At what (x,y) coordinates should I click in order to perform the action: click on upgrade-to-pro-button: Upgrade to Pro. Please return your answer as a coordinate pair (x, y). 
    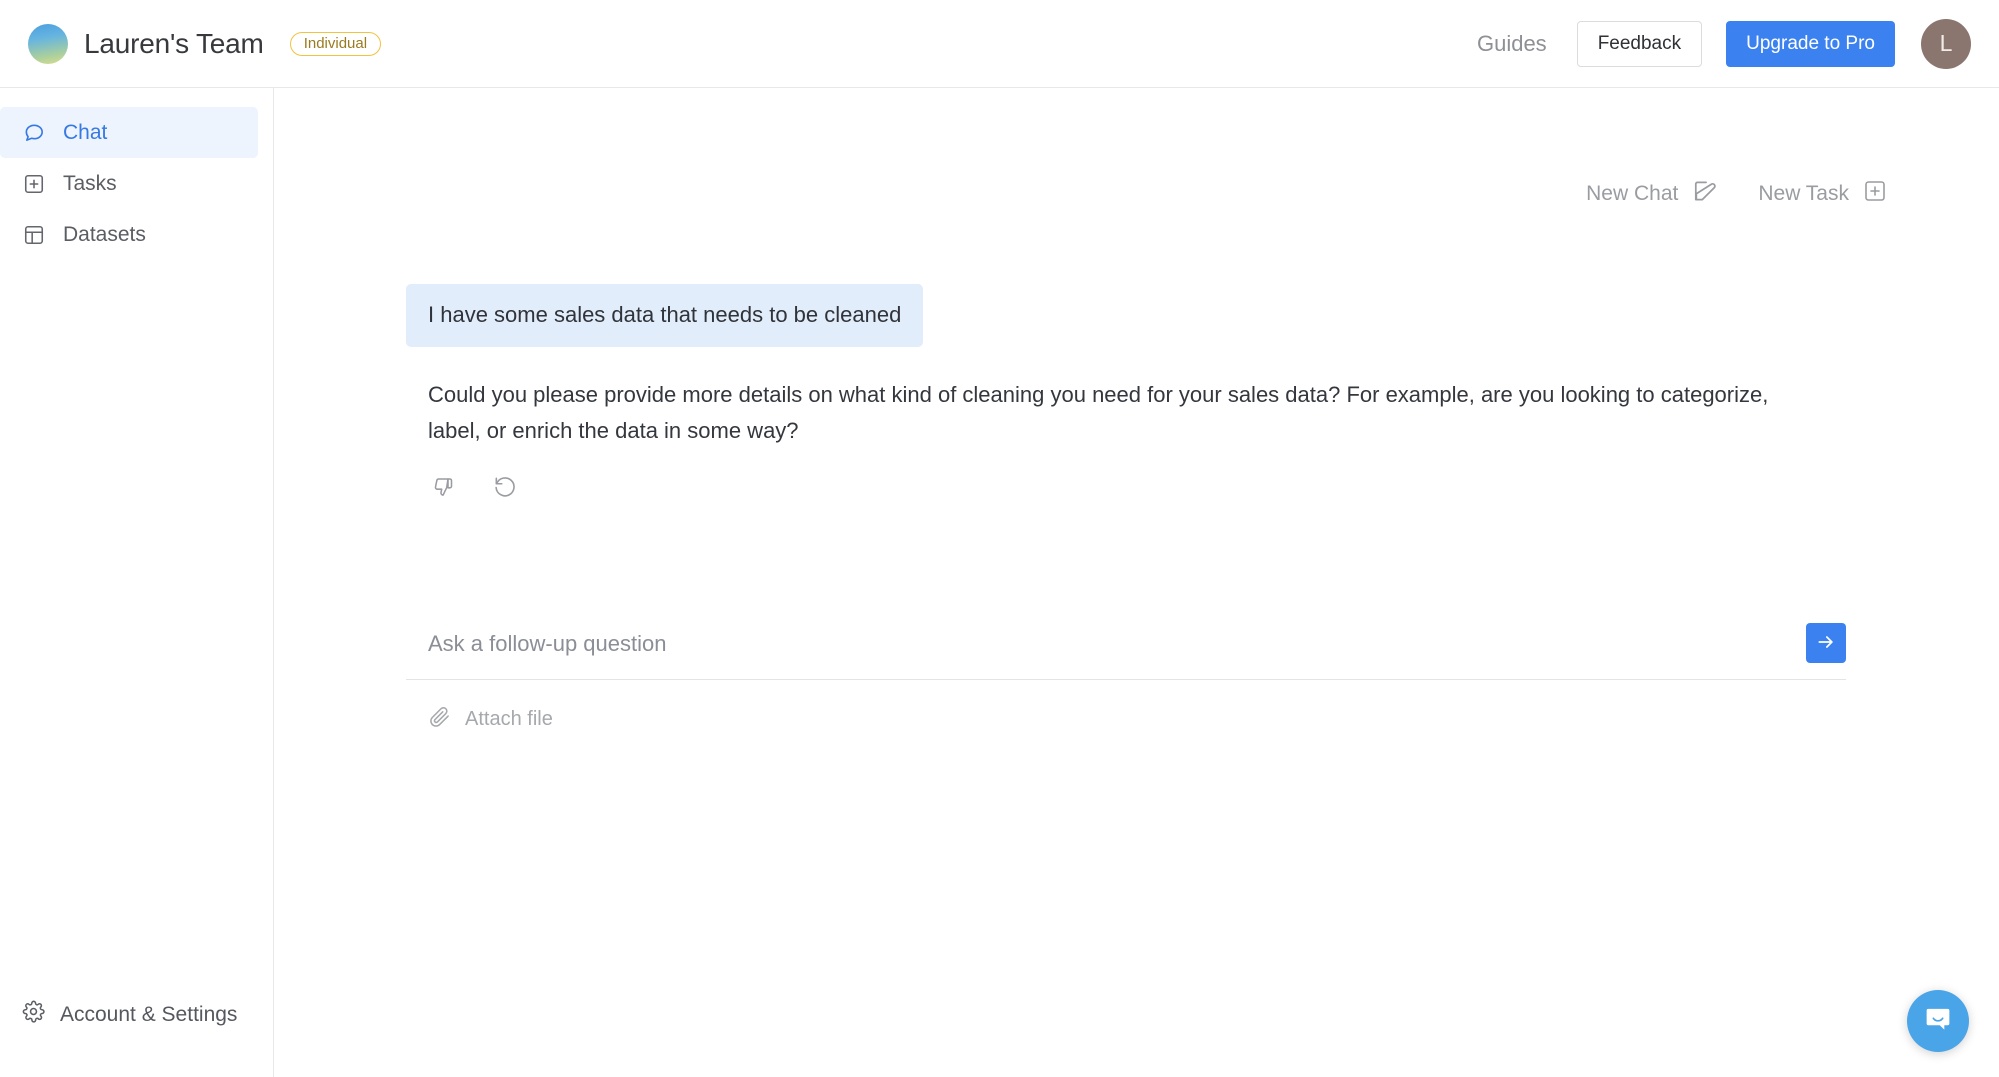
    Looking at the image, I should click on (1810, 43).